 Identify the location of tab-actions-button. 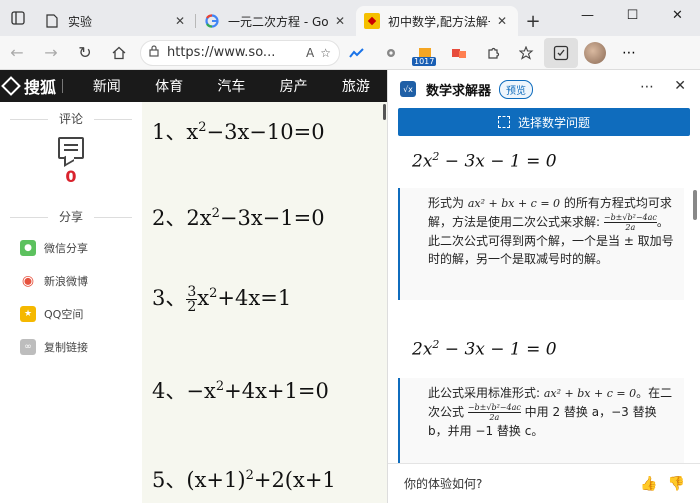
(18, 18).